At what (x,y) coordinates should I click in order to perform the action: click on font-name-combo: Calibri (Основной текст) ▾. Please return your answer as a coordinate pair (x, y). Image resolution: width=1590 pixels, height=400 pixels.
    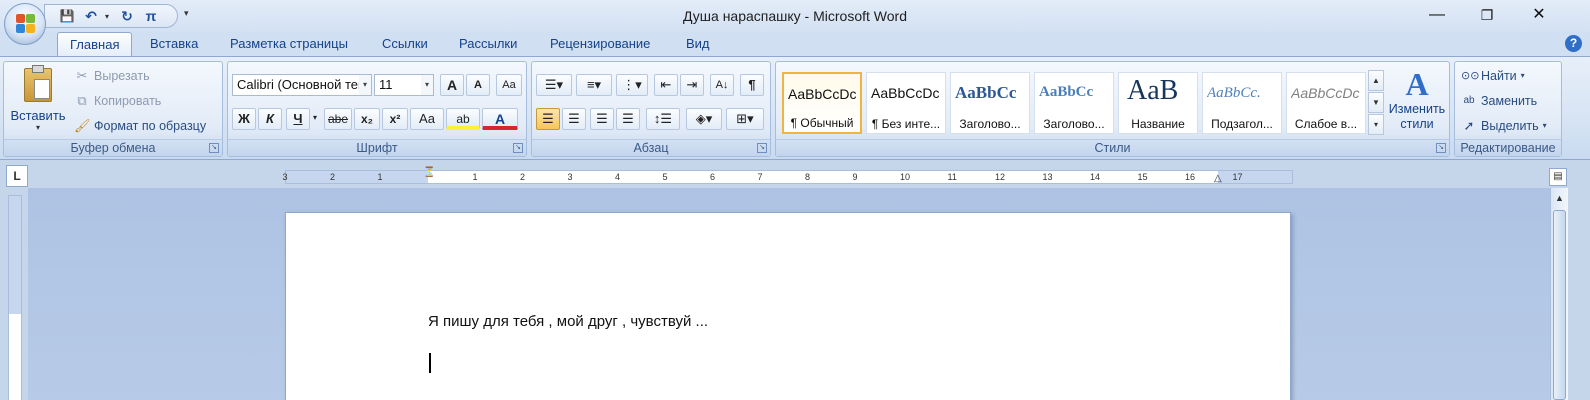
    Looking at the image, I should click on (302, 85).